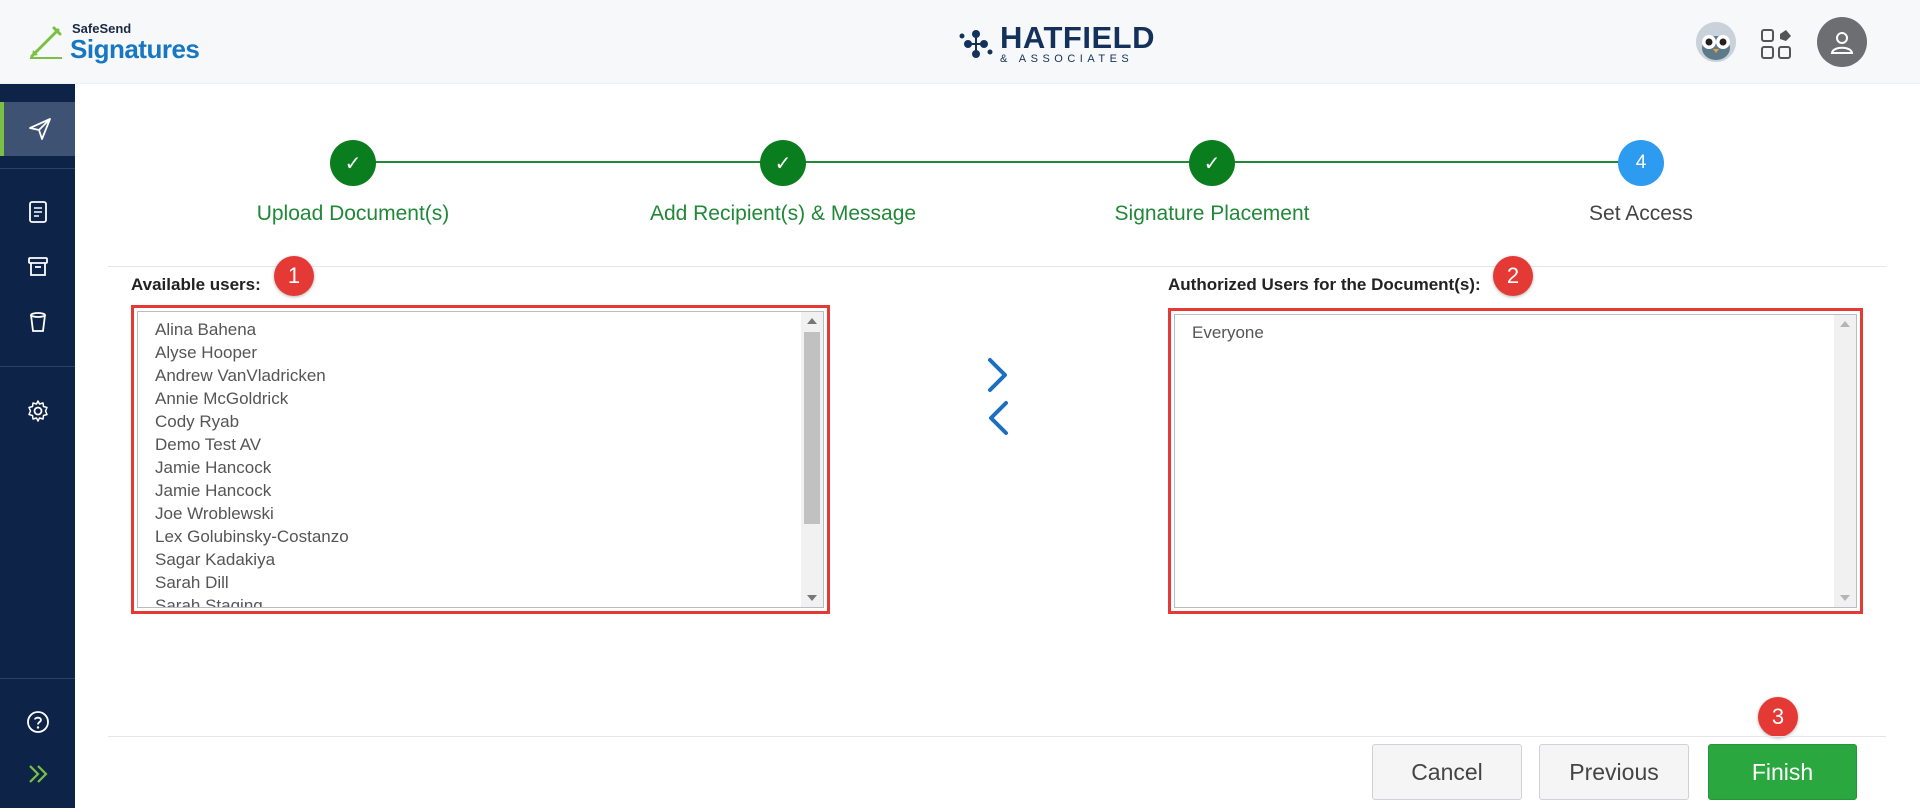  I want to click on authorized-users-label: Authorized Users for the Document(s):, so click(1324, 284).